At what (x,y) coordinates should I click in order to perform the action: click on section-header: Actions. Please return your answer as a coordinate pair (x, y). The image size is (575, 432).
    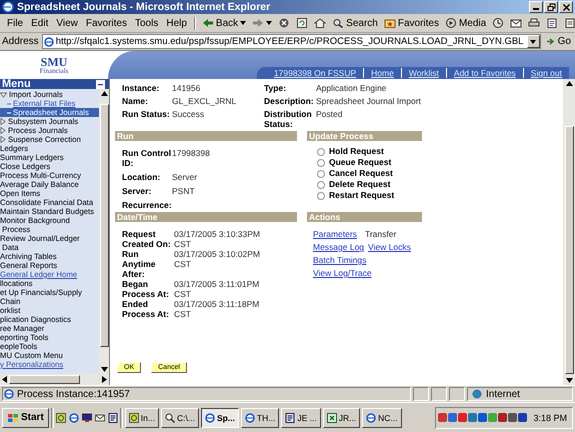
    Looking at the image, I should click on (364, 217).